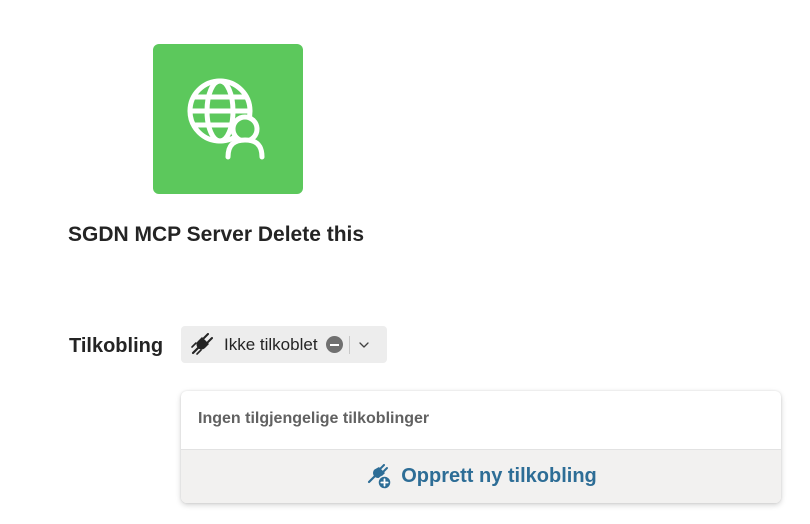  What do you see at coordinates (349, 344) in the screenshot?
I see `select-divider` at bounding box center [349, 344].